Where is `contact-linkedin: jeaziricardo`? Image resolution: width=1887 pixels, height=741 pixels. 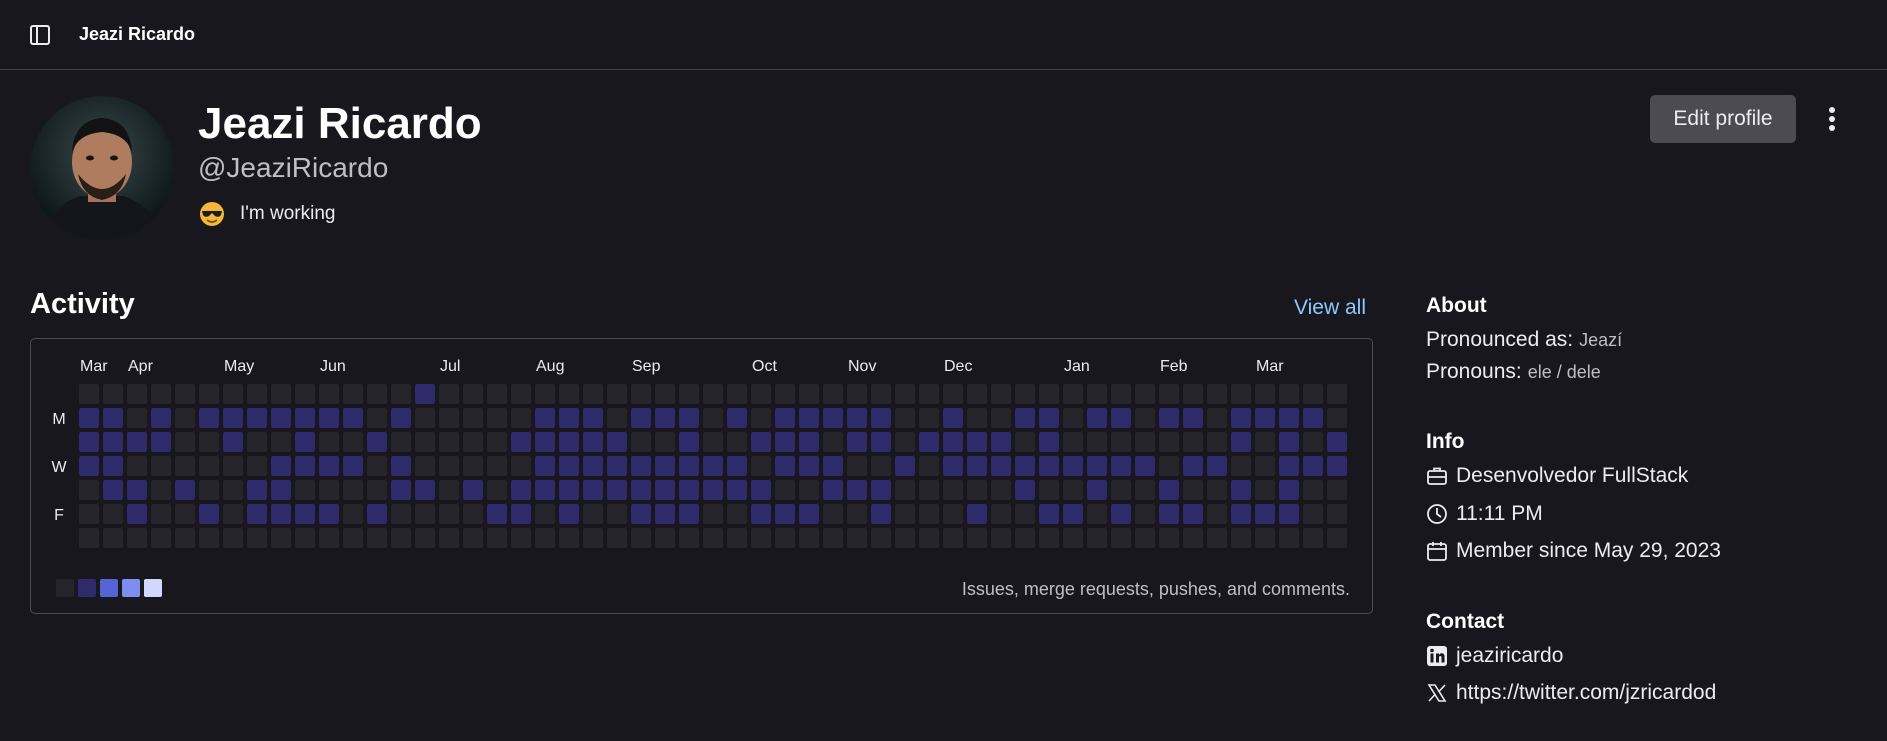 contact-linkedin: jeaziricardo is located at coordinates (1494, 656).